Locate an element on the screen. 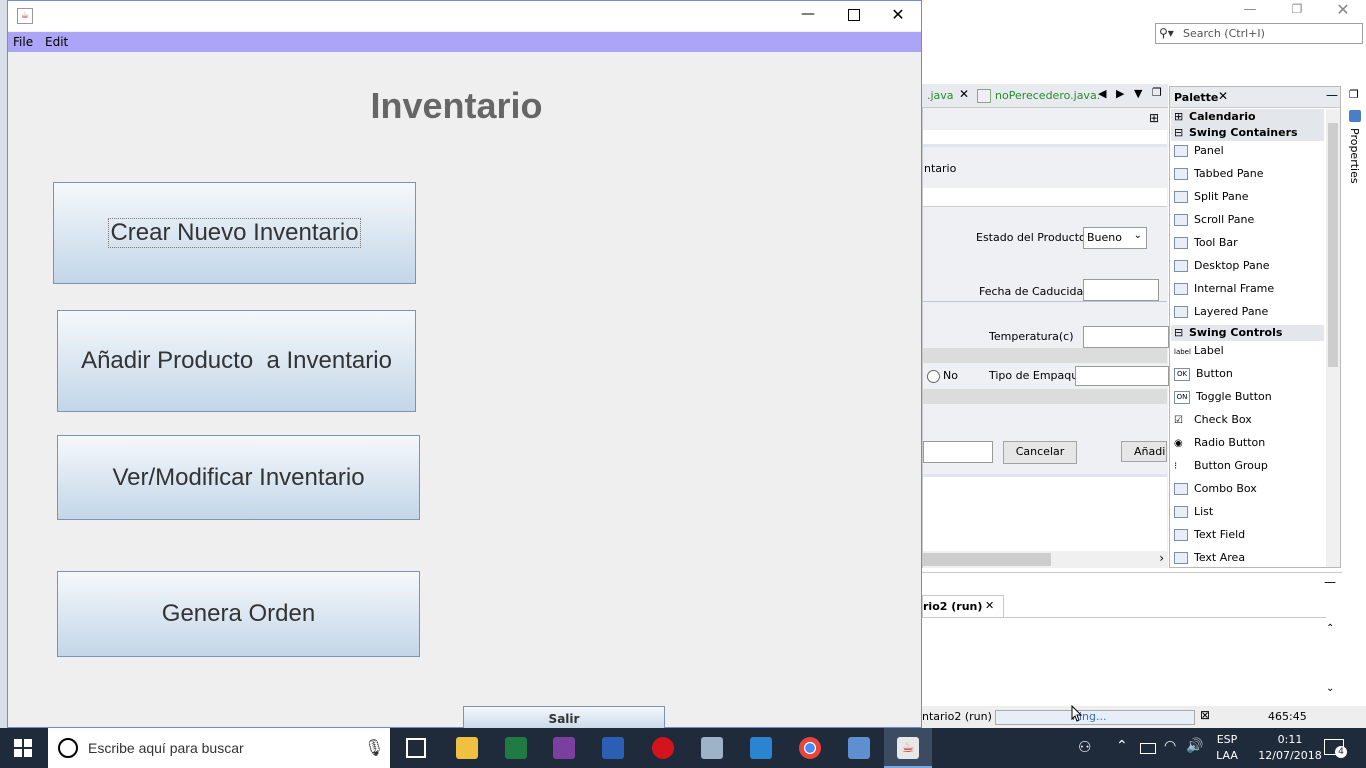 The height and width of the screenshot is (768, 1366). partial-text-field is located at coordinates (958, 452).